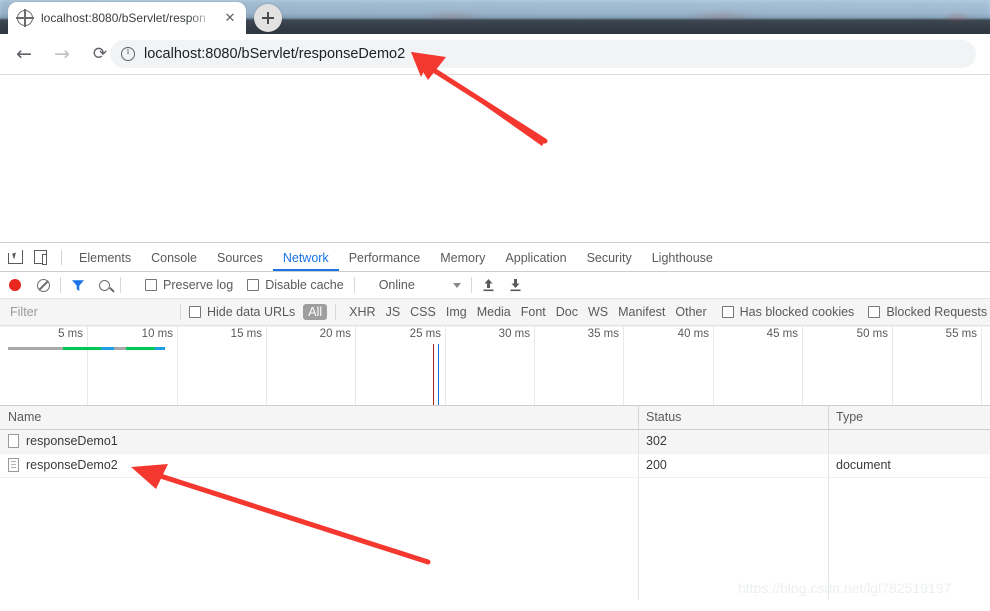 This screenshot has height=611, width=990. Describe the element at coordinates (641, 312) in the screenshot. I see `filter-type-manifest: Manifest` at that location.